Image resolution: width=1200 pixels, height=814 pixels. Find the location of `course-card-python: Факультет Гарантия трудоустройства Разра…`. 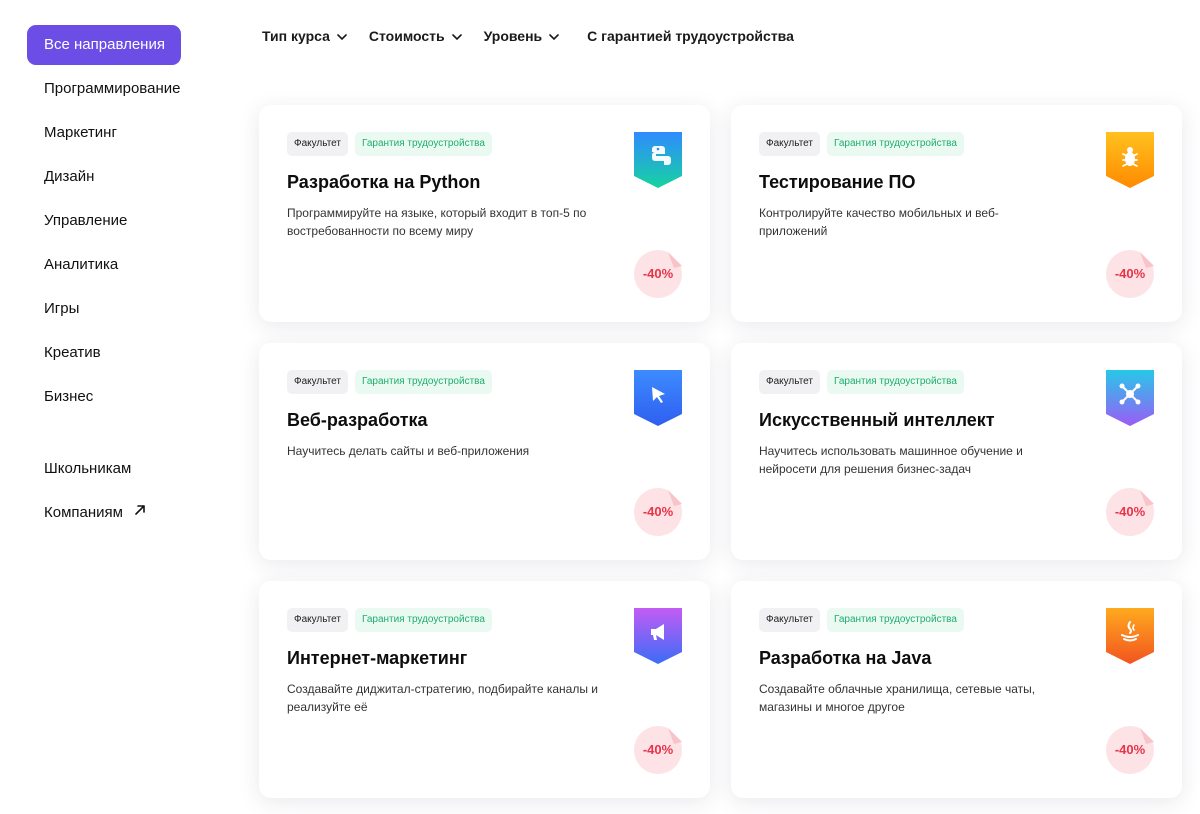

course-card-python: Факультет Гарантия трудоустройства Разра… is located at coordinates (484, 213).